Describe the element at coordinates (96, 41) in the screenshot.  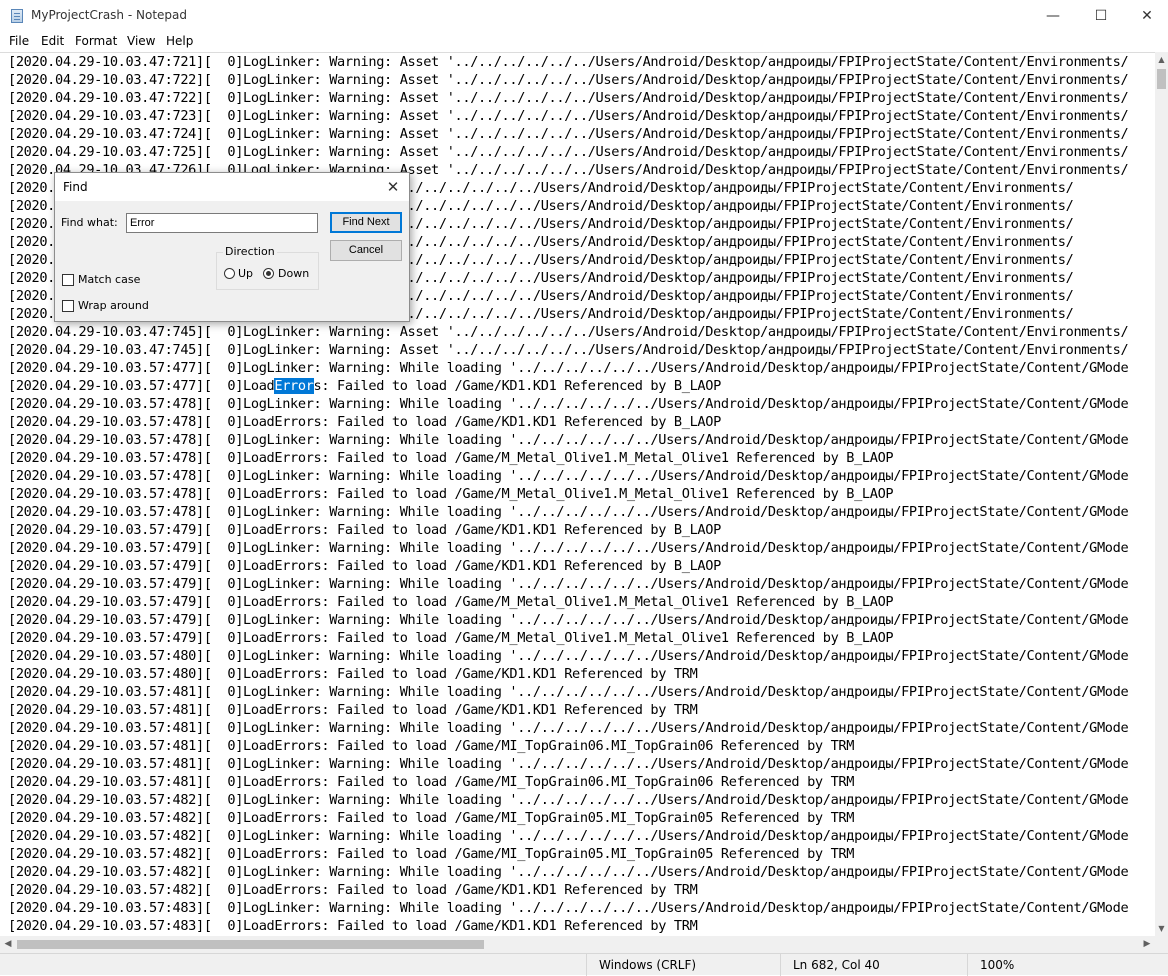
I see `menu-format: Format` at that location.